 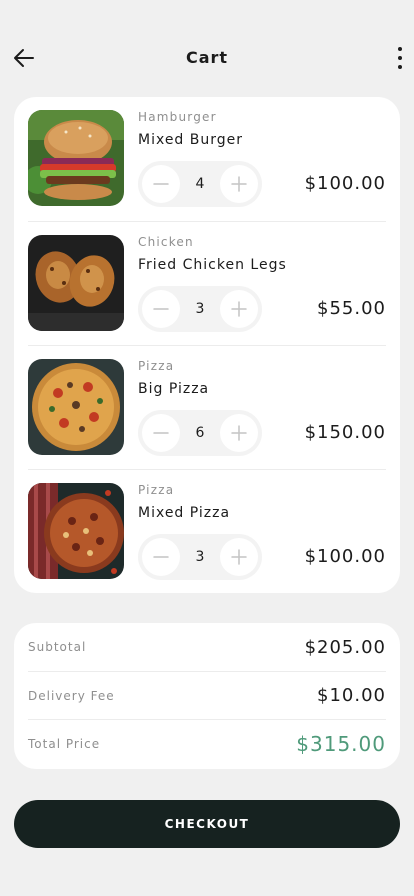 What do you see at coordinates (351, 695) in the screenshot?
I see `delivery-fee-value: $10.00` at bounding box center [351, 695].